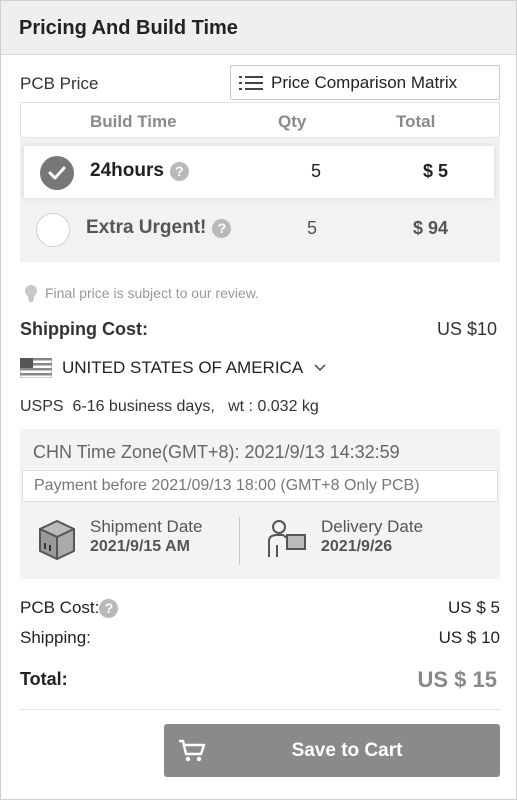  Describe the element at coordinates (372, 526) in the screenshot. I see `delivery-date-label: Delivery Date` at that location.